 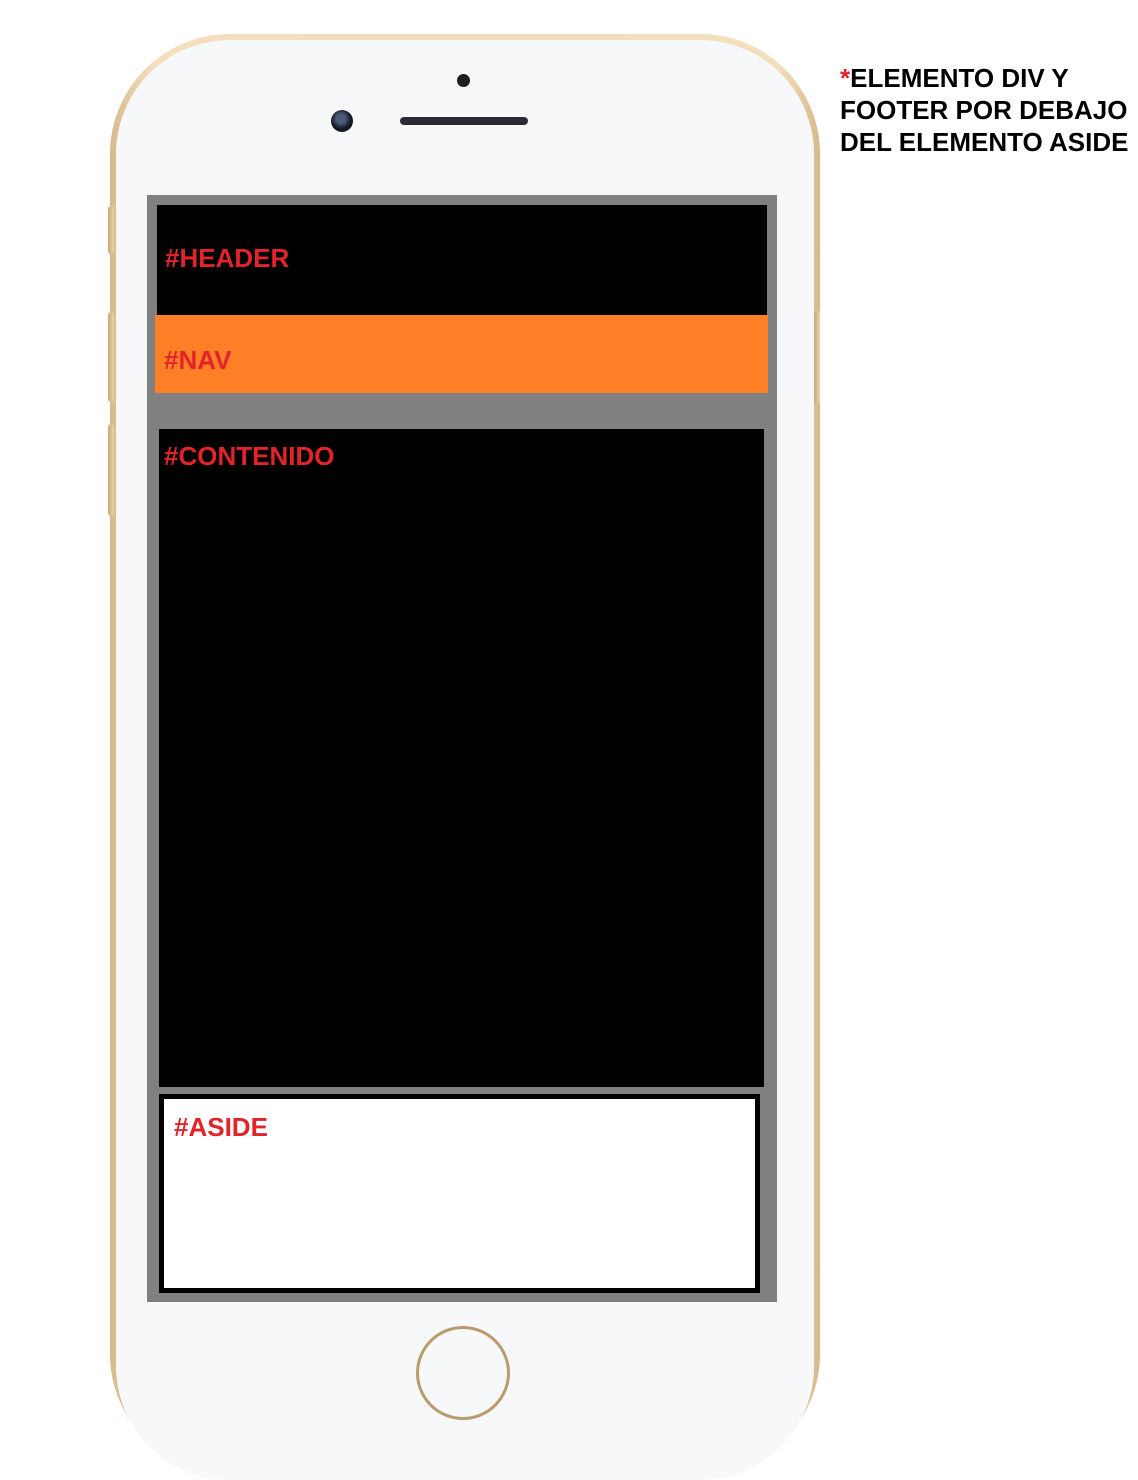 What do you see at coordinates (462, 260) in the screenshot?
I see `header-block: #HEADER` at bounding box center [462, 260].